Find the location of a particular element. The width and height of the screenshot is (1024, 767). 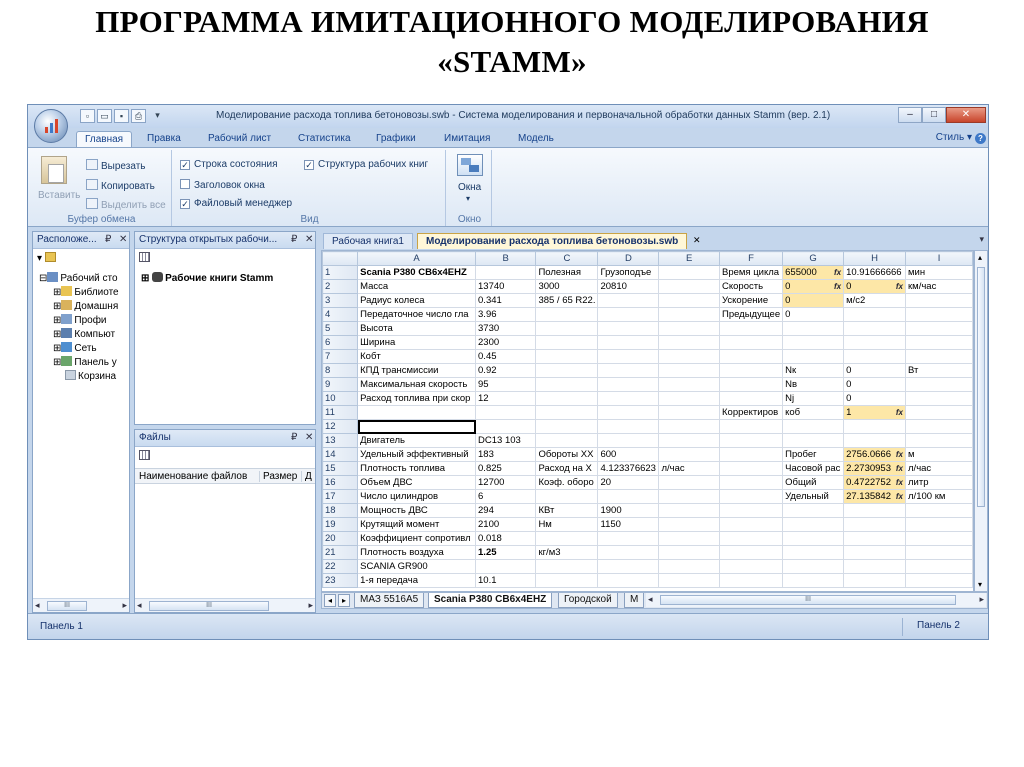

close-tab-icon: ✕ is located at coordinates (697, 240).